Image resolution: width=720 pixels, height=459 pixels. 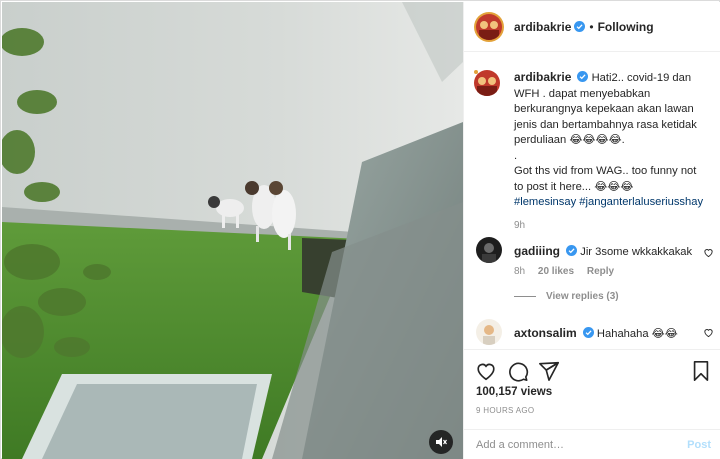 What do you see at coordinates (582, 93) in the screenshot?
I see `caption-line: WFH . dapat menyebabkan` at bounding box center [582, 93].